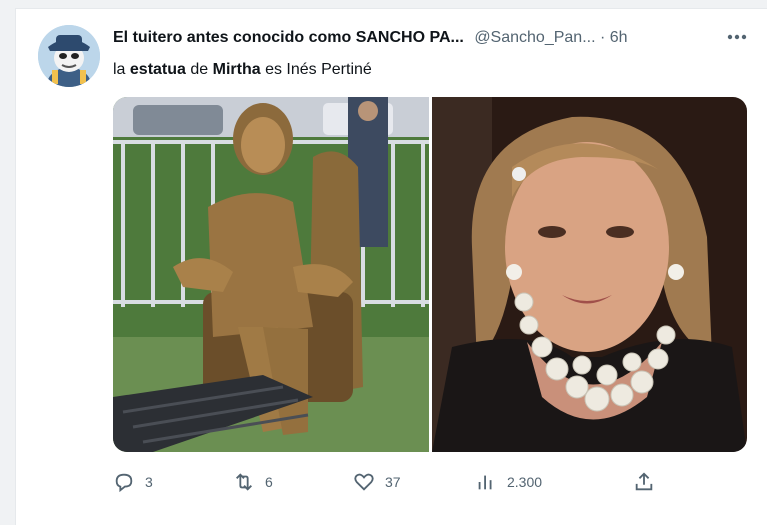  Describe the element at coordinates (253, 482) in the screenshot. I see `retweet-button: 6` at that location.